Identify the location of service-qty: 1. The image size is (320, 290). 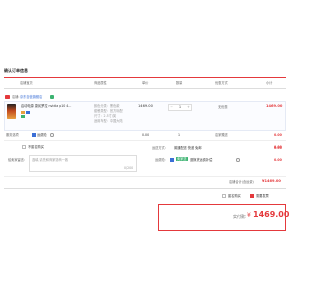
(179, 135).